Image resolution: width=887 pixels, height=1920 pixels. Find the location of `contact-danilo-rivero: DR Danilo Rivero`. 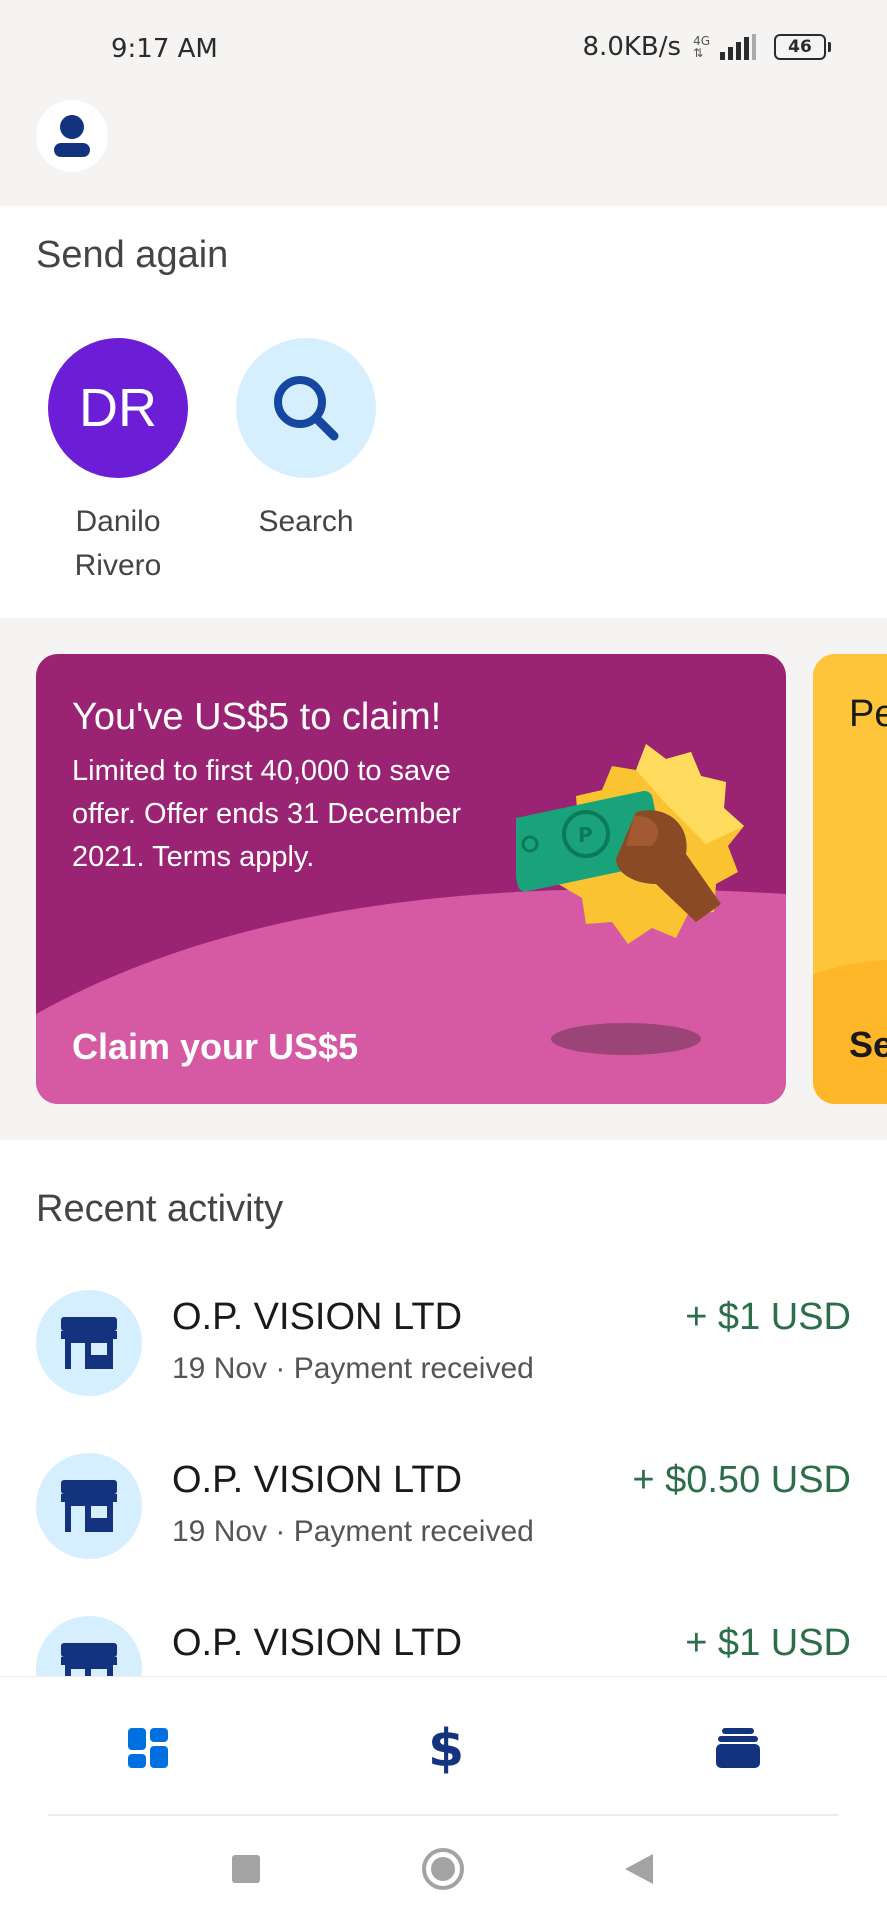

contact-danilo-rivero: DR Danilo Rivero is located at coordinates (118, 463).